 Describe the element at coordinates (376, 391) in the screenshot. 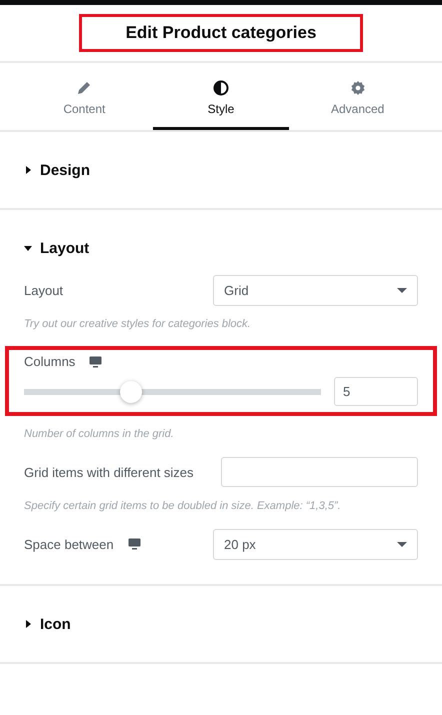

I see `number-input: 5` at that location.